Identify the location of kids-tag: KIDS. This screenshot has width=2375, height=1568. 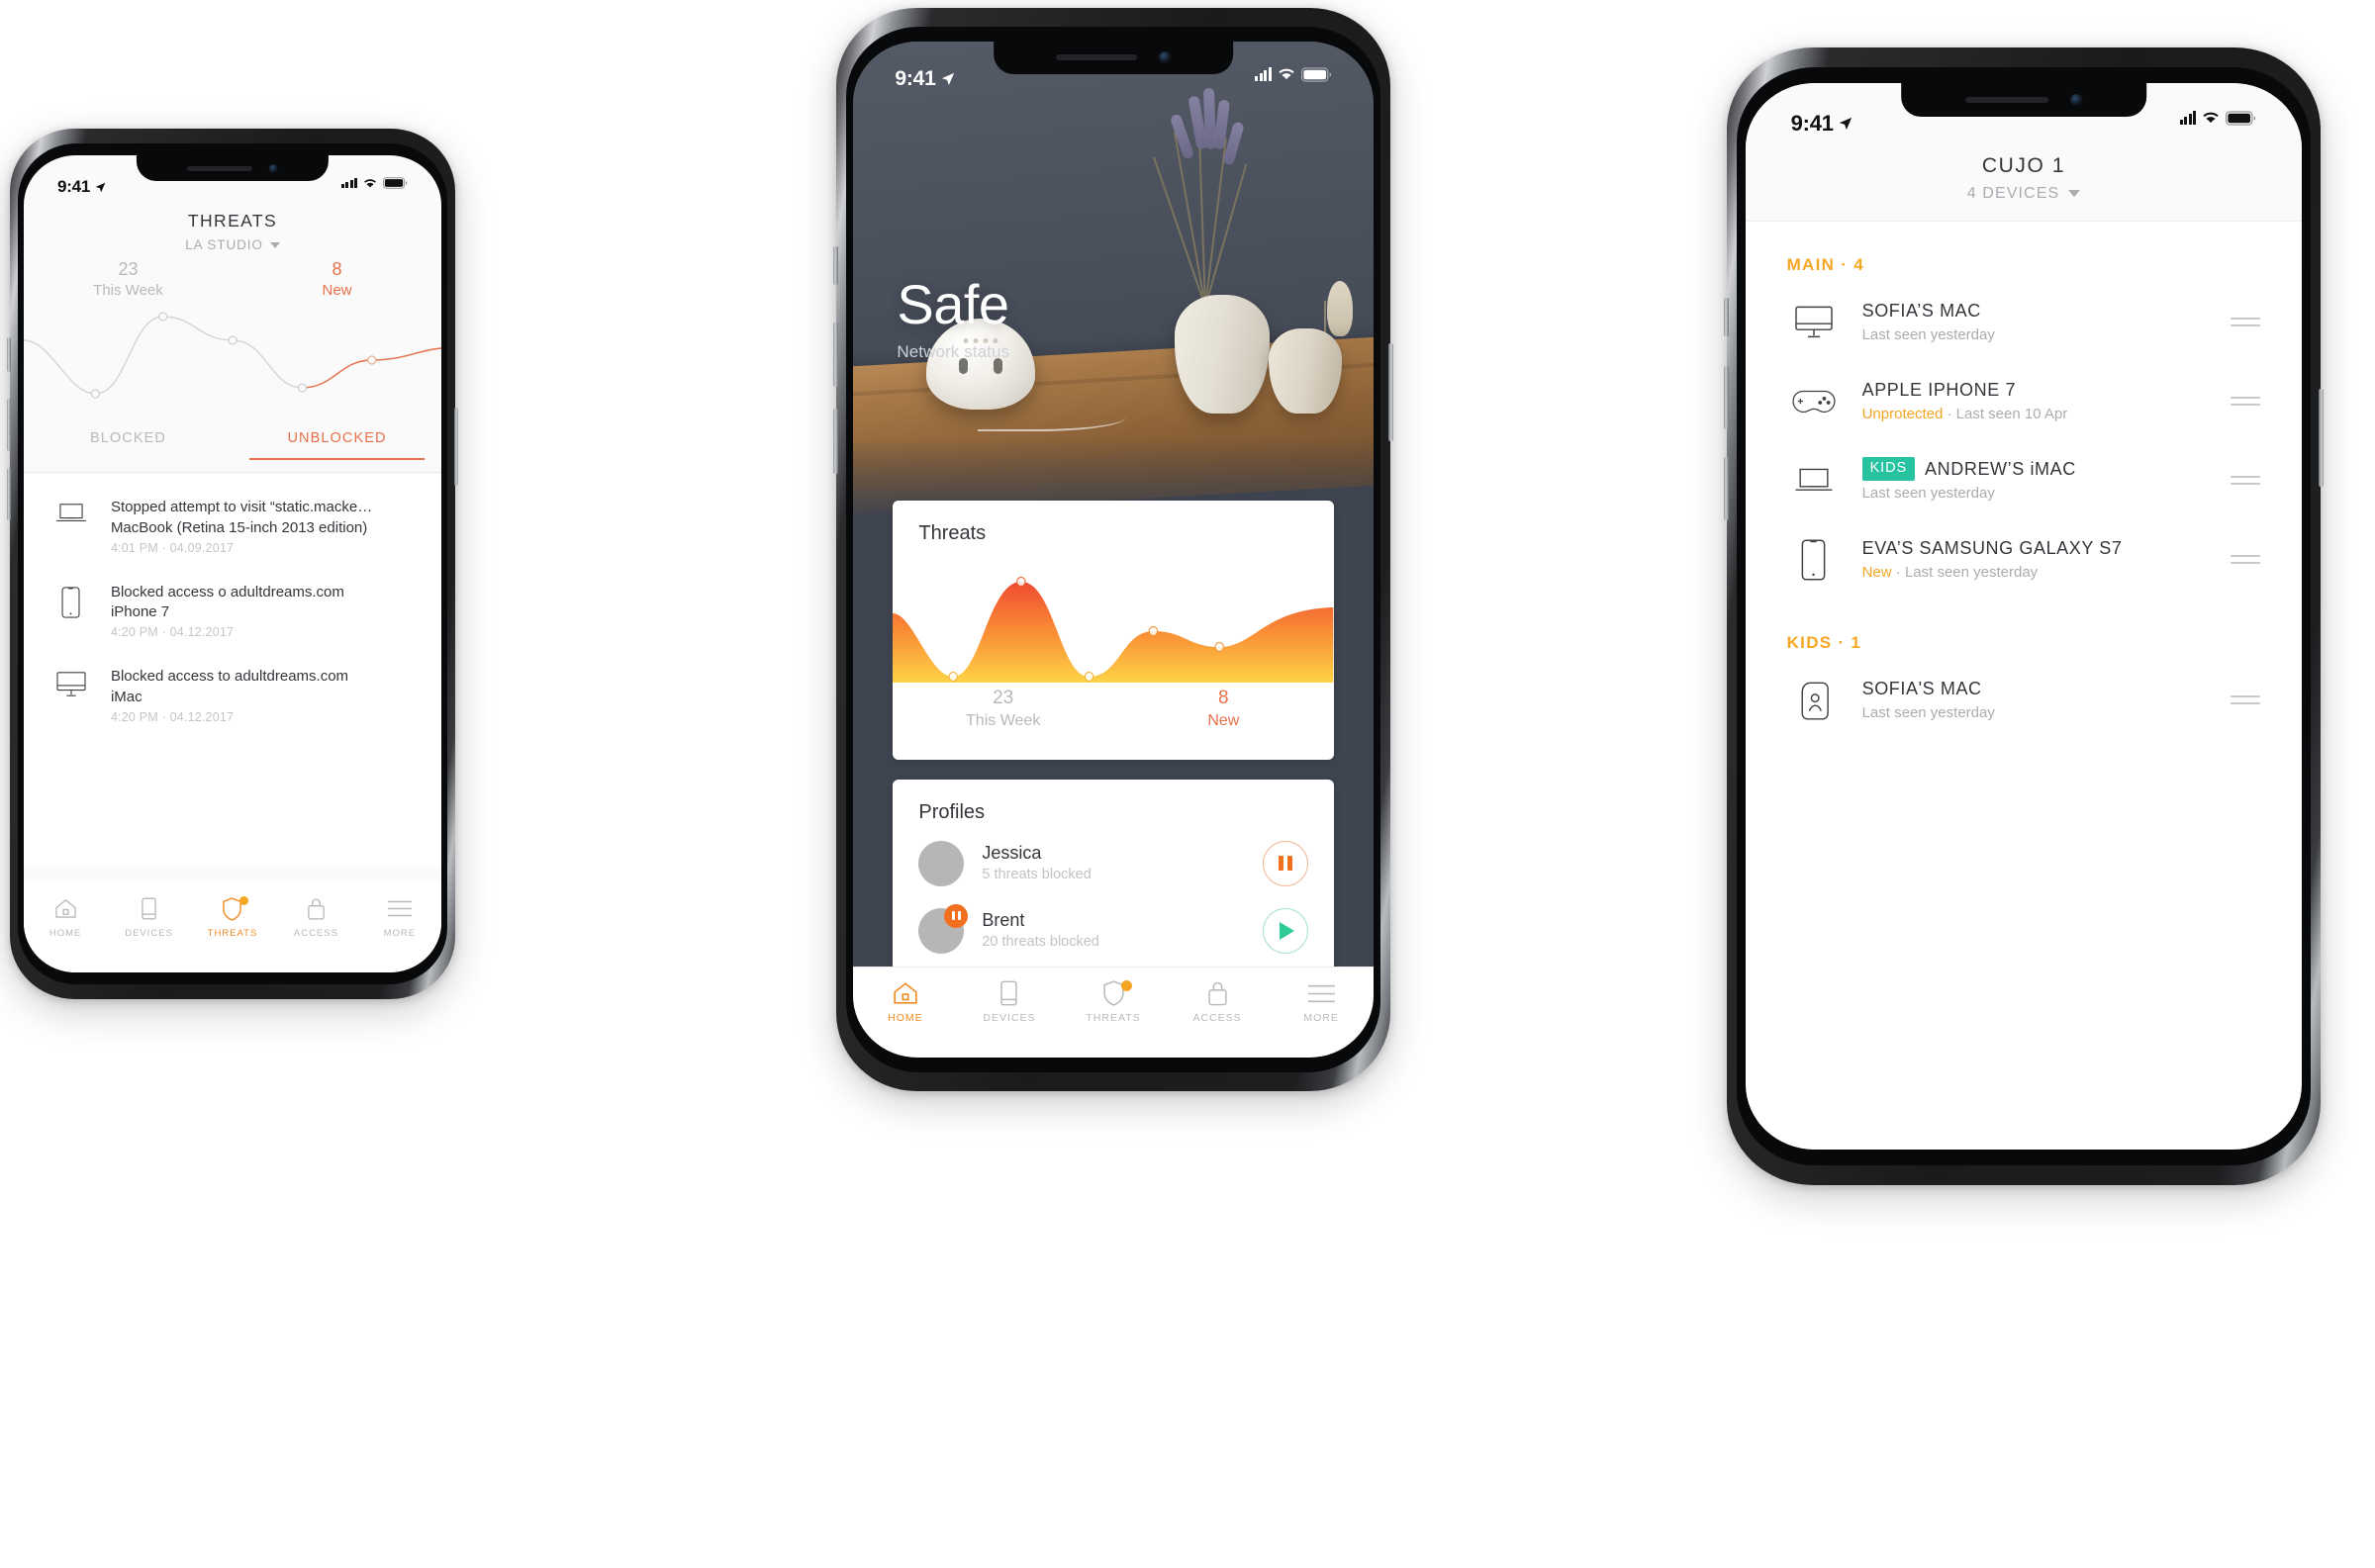
(1889, 469).